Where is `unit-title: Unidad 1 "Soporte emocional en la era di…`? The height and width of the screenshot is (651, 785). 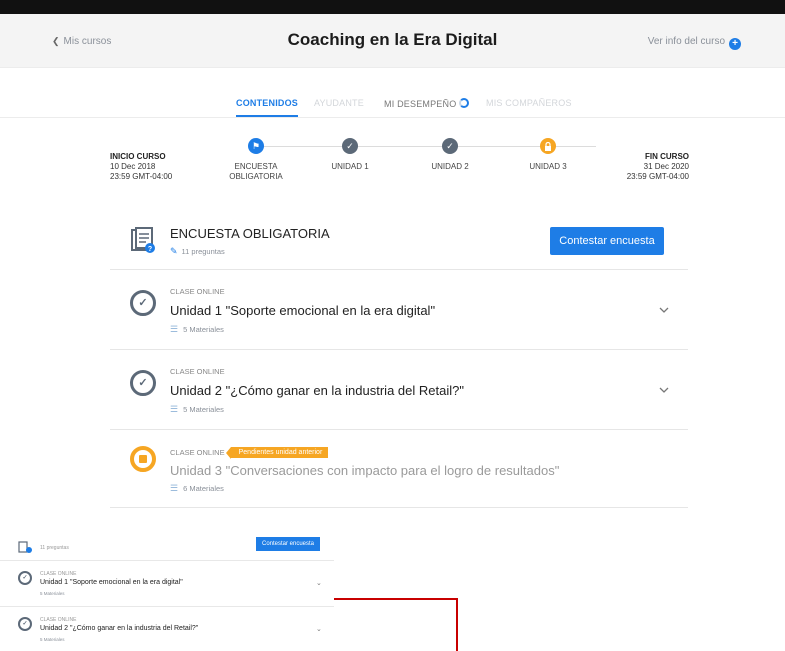 unit-title: Unidad 1 "Soporte emocional en la era di… is located at coordinates (303, 310).